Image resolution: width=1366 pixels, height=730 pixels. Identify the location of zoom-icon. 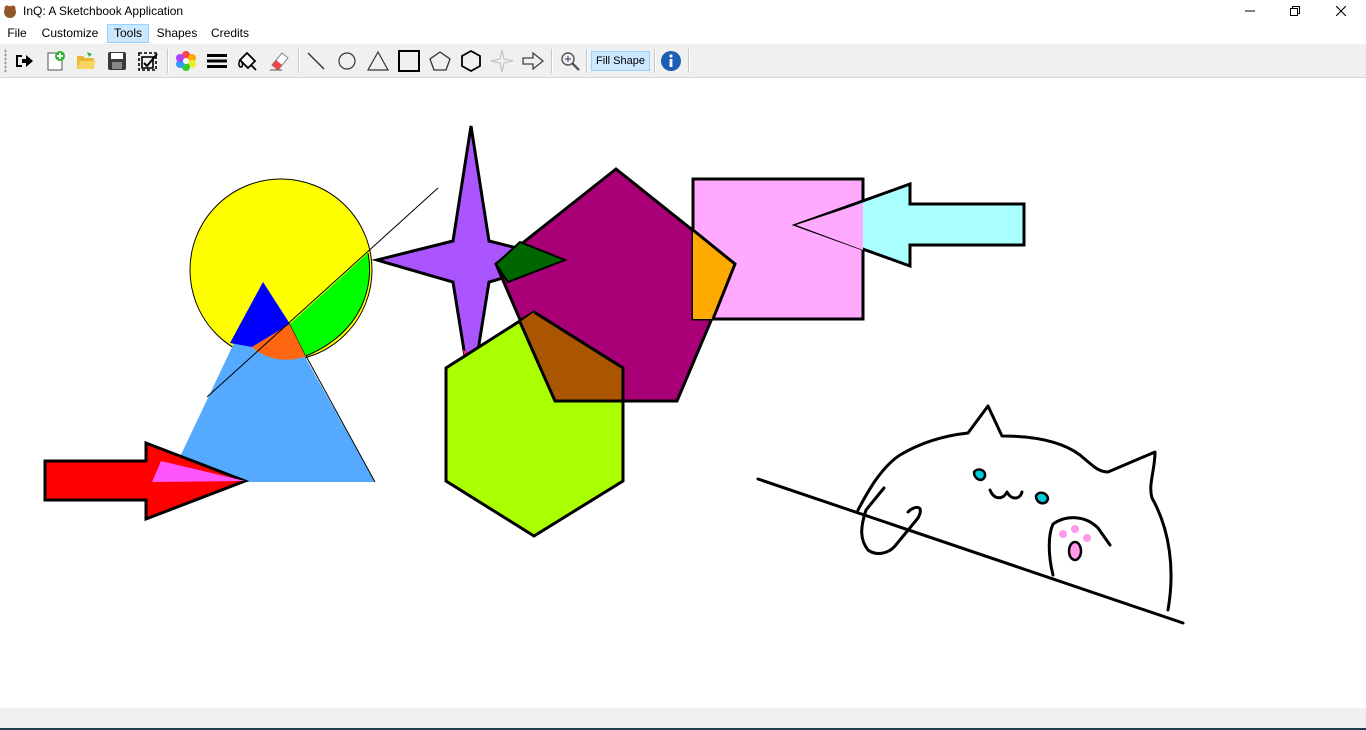
(570, 61).